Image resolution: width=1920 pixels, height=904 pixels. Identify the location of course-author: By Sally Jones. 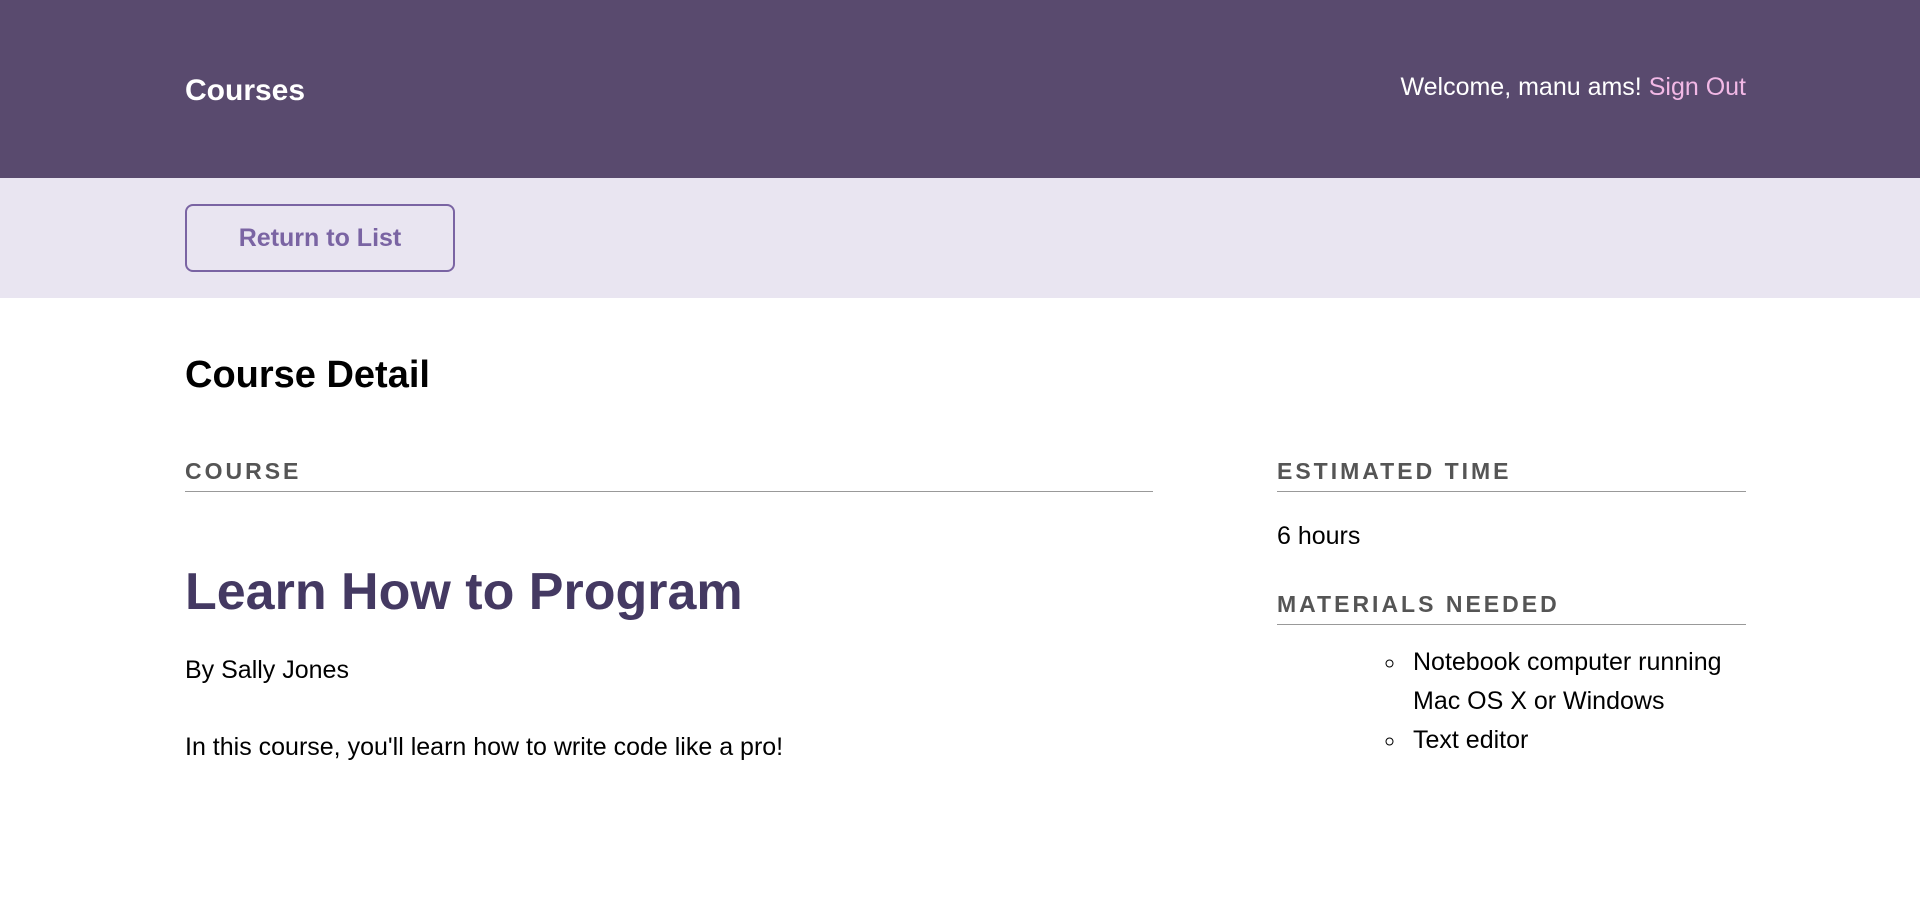
(267, 670).